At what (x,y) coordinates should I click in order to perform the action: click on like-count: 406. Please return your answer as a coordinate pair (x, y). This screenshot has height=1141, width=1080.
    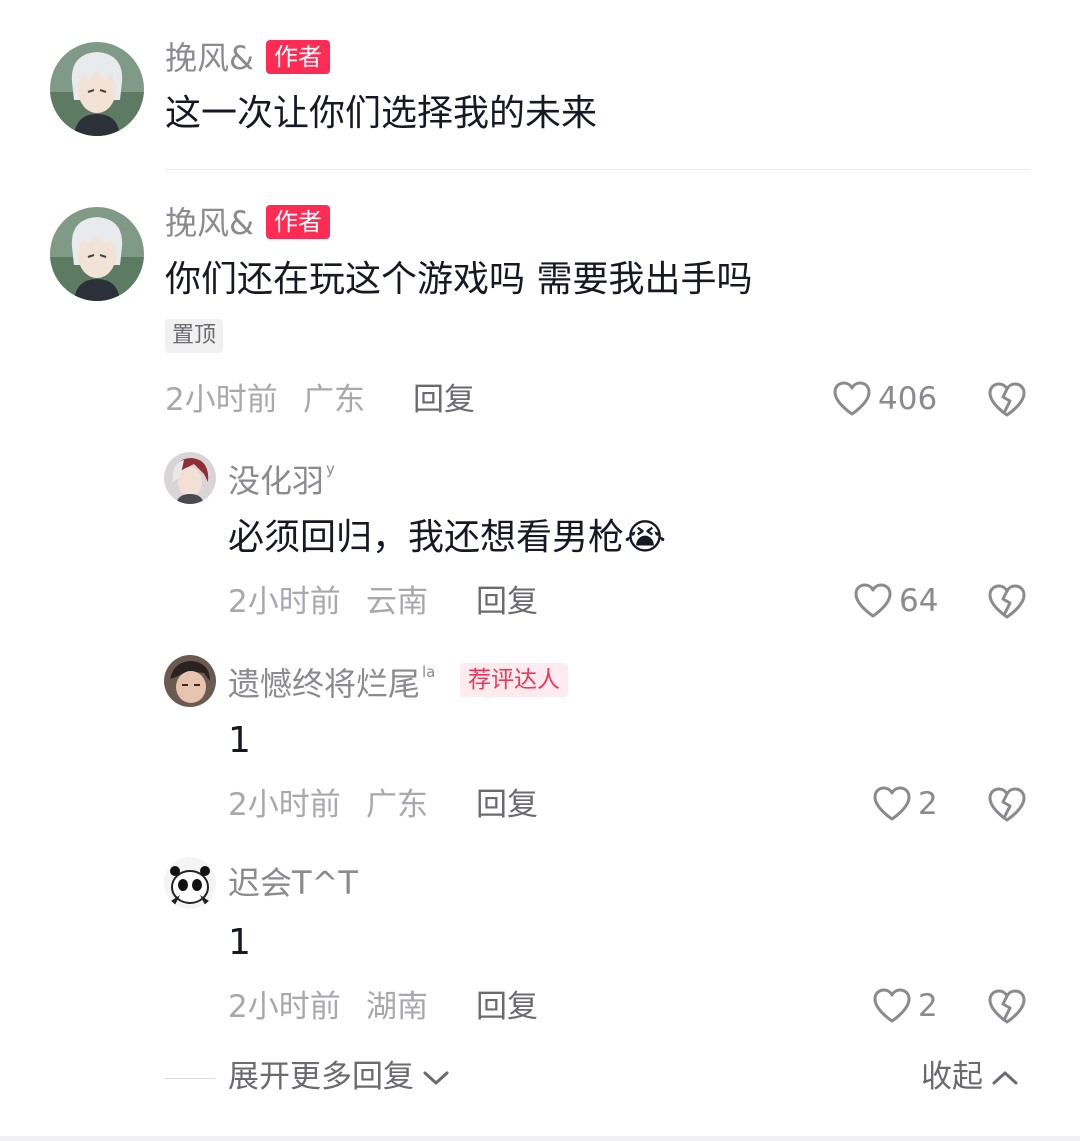
    Looking at the image, I should click on (908, 398).